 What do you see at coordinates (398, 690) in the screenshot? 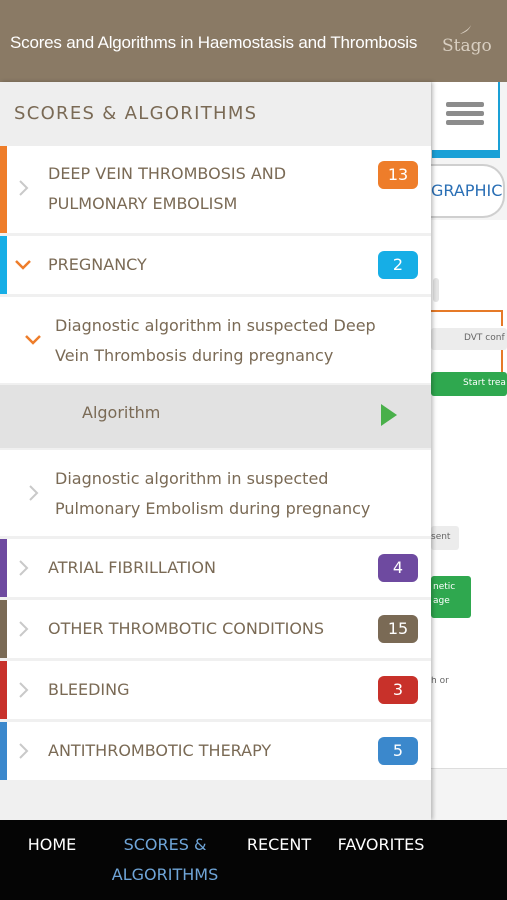
I see `count-badge: 3` at bounding box center [398, 690].